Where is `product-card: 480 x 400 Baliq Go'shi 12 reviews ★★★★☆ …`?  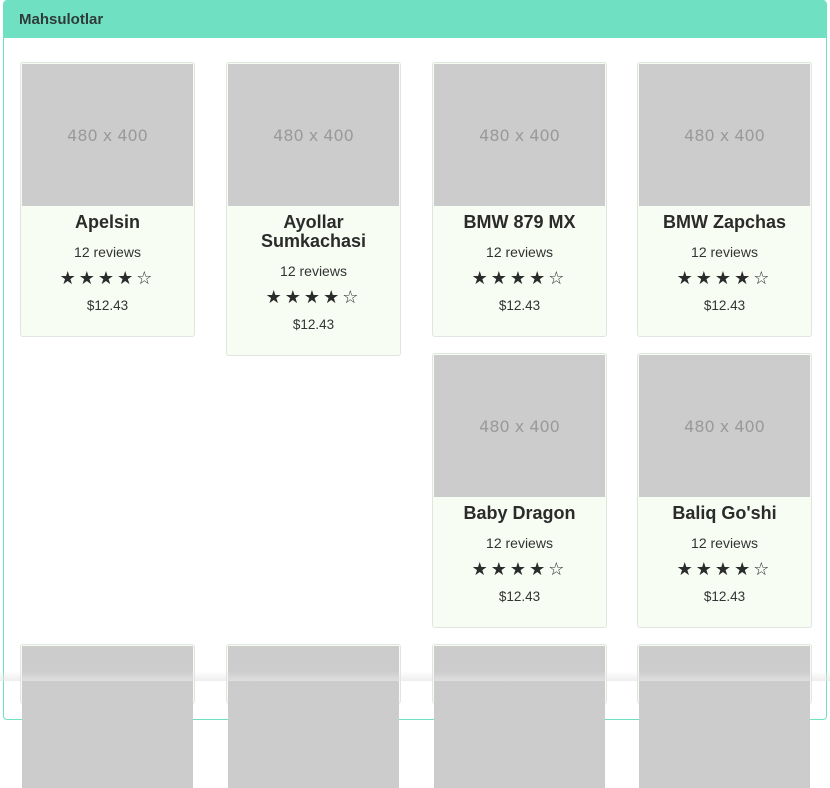
product-card: 480 x 400 Baliq Go'shi 12 reviews ★★★★☆ … is located at coordinates (724, 490).